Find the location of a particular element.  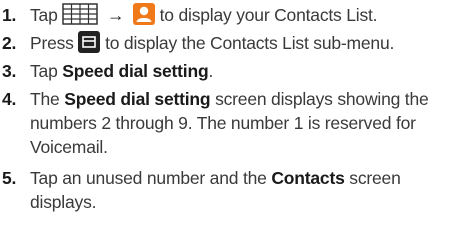

step-3: 3. Tap Speed dial setting. is located at coordinates (222, 71).